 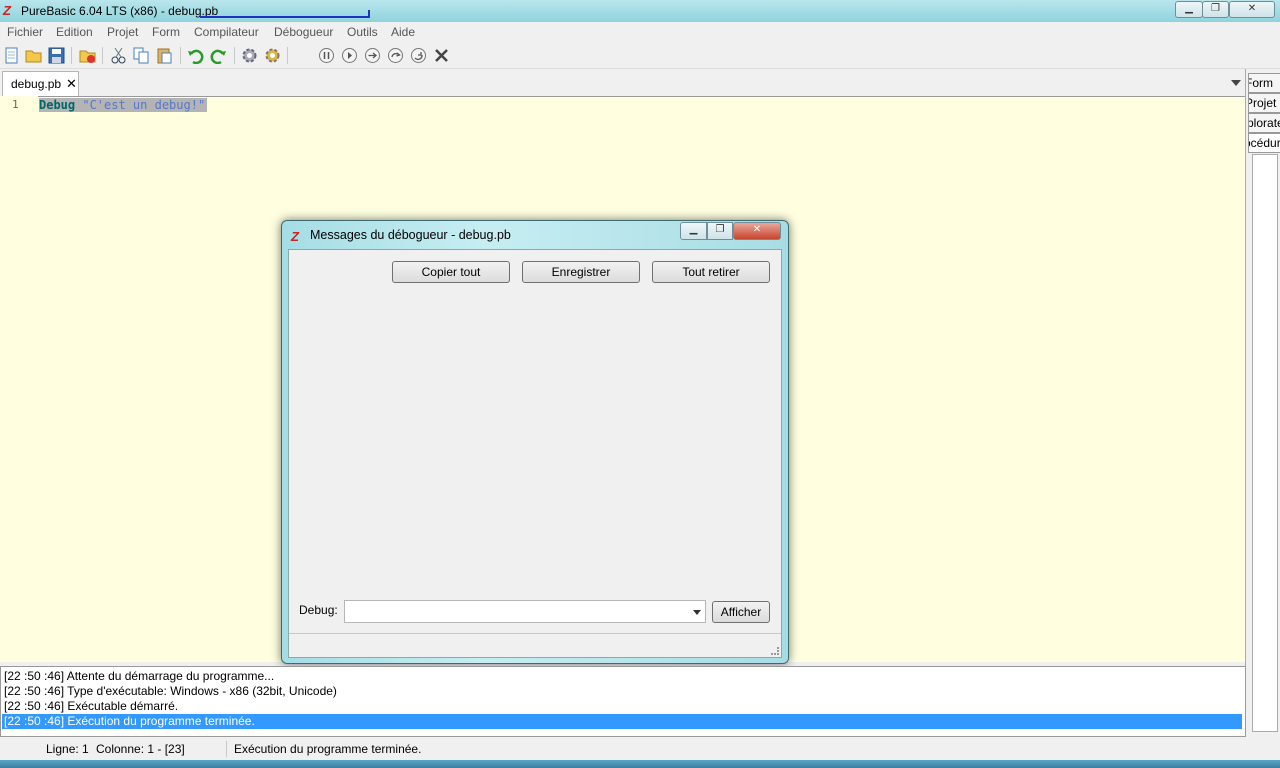 I want to click on close-button: ✕, so click(x=1252, y=9).